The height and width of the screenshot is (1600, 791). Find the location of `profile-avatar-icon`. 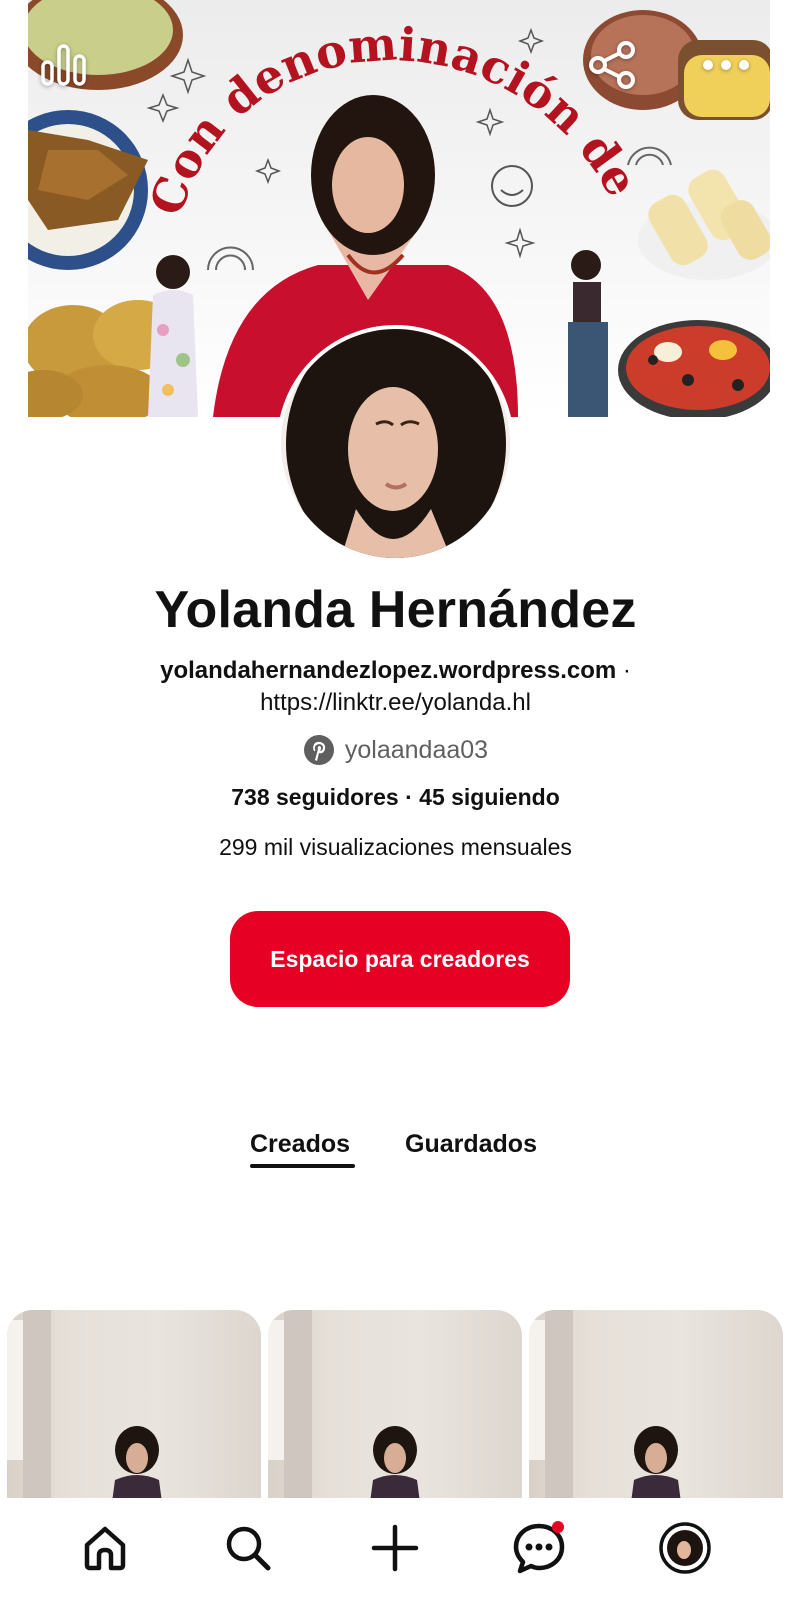

profile-avatar-icon is located at coordinates (685, 1548).